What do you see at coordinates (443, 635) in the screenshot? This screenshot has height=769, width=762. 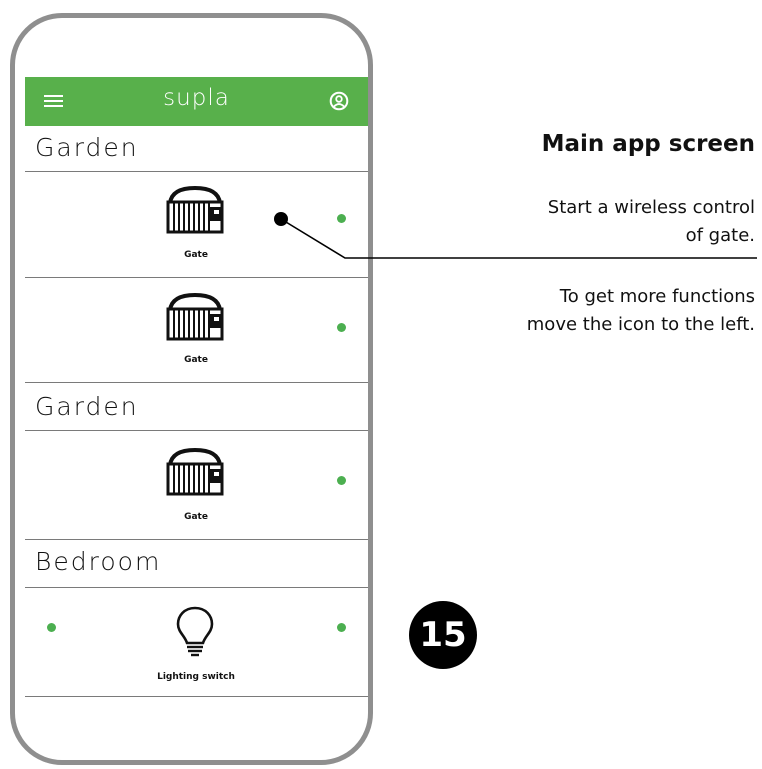 I see `step-number-badge: 15` at bounding box center [443, 635].